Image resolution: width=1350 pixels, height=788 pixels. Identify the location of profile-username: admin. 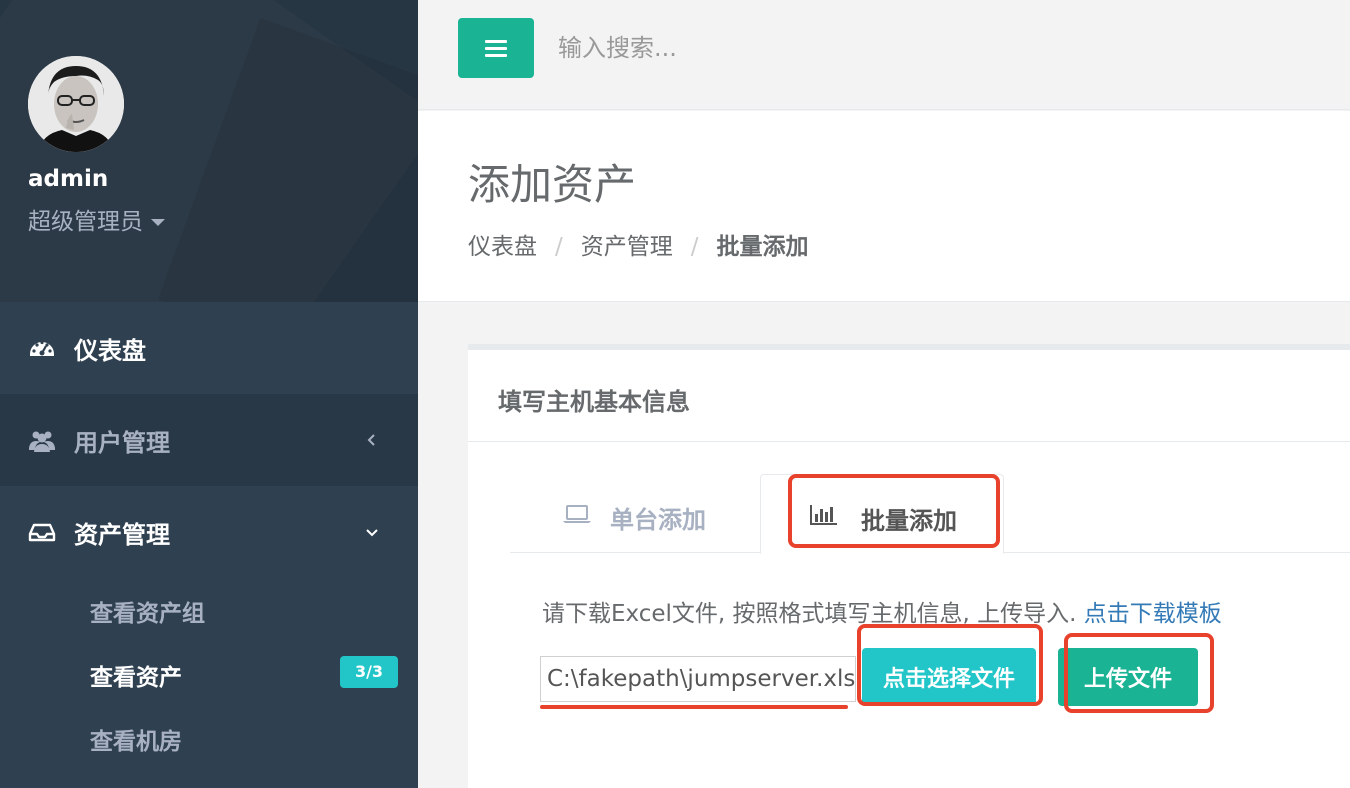
(68, 179).